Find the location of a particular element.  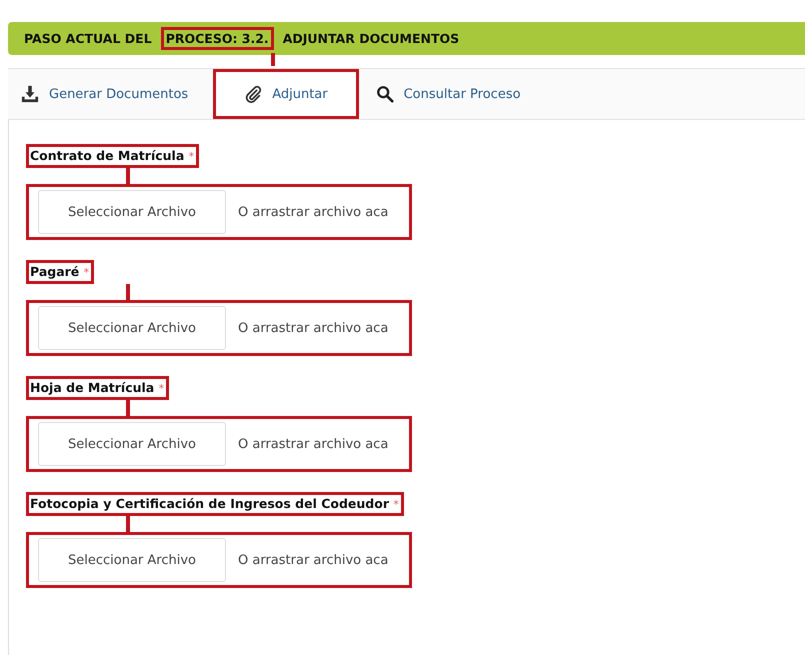

title-text: PASO ACTUAL DEL is located at coordinates (88, 39).